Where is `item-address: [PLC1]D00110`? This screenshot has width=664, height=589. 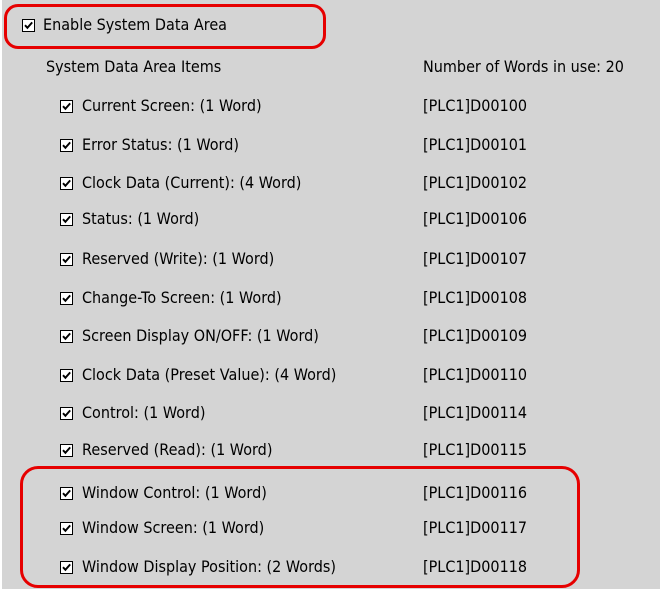 item-address: [PLC1]D00110 is located at coordinates (475, 374).